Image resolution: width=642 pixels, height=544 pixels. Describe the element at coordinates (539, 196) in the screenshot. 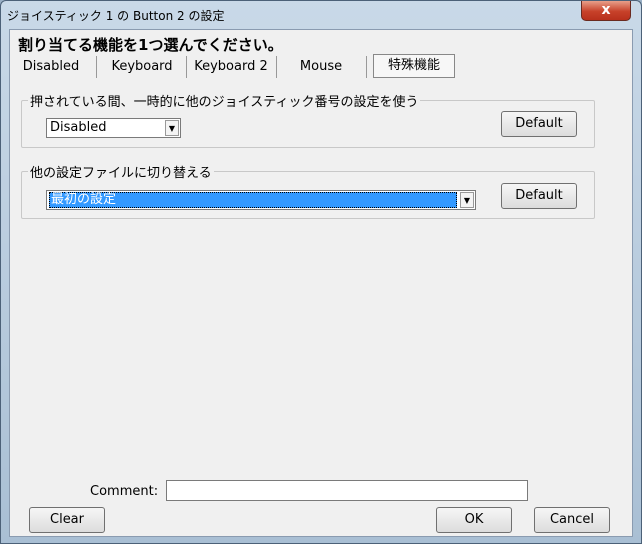

I see `default-button-2: Default` at that location.